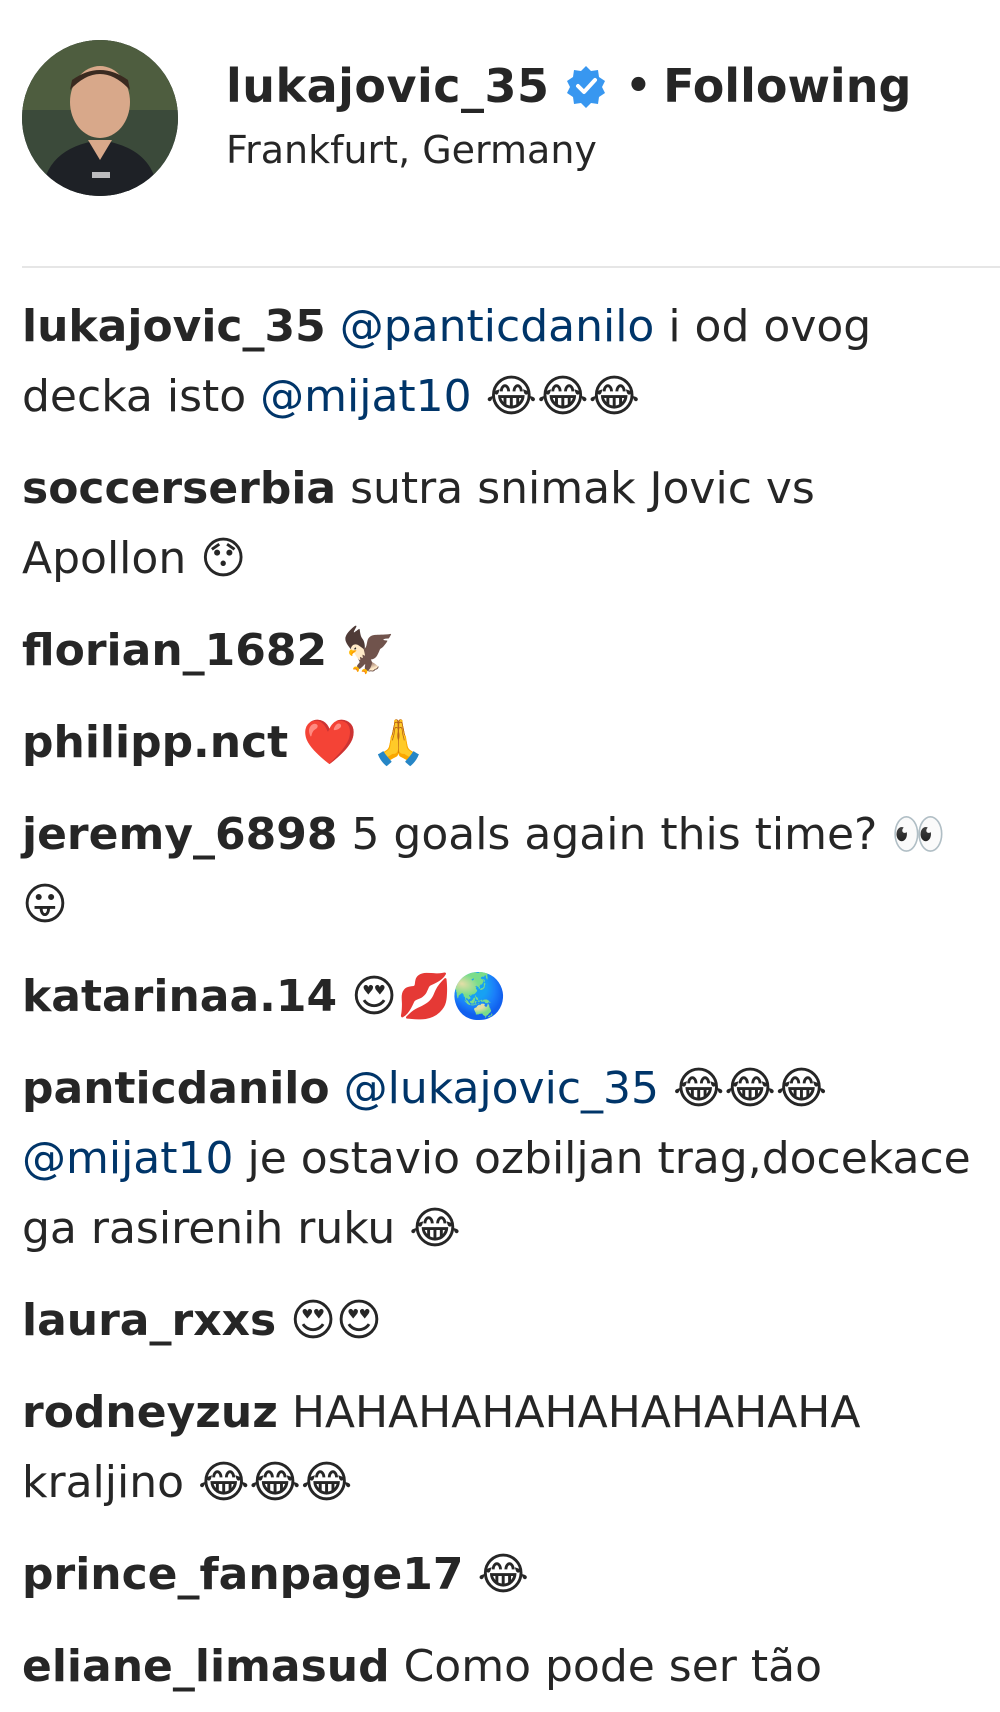 The height and width of the screenshot is (1712, 1000). I want to click on profile-photo-icon, so click(100, 118).